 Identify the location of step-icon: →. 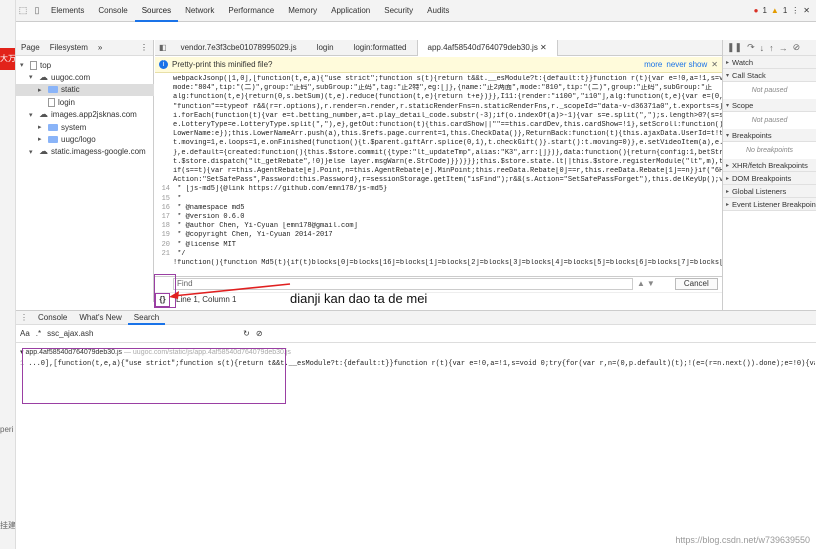
(783, 48).